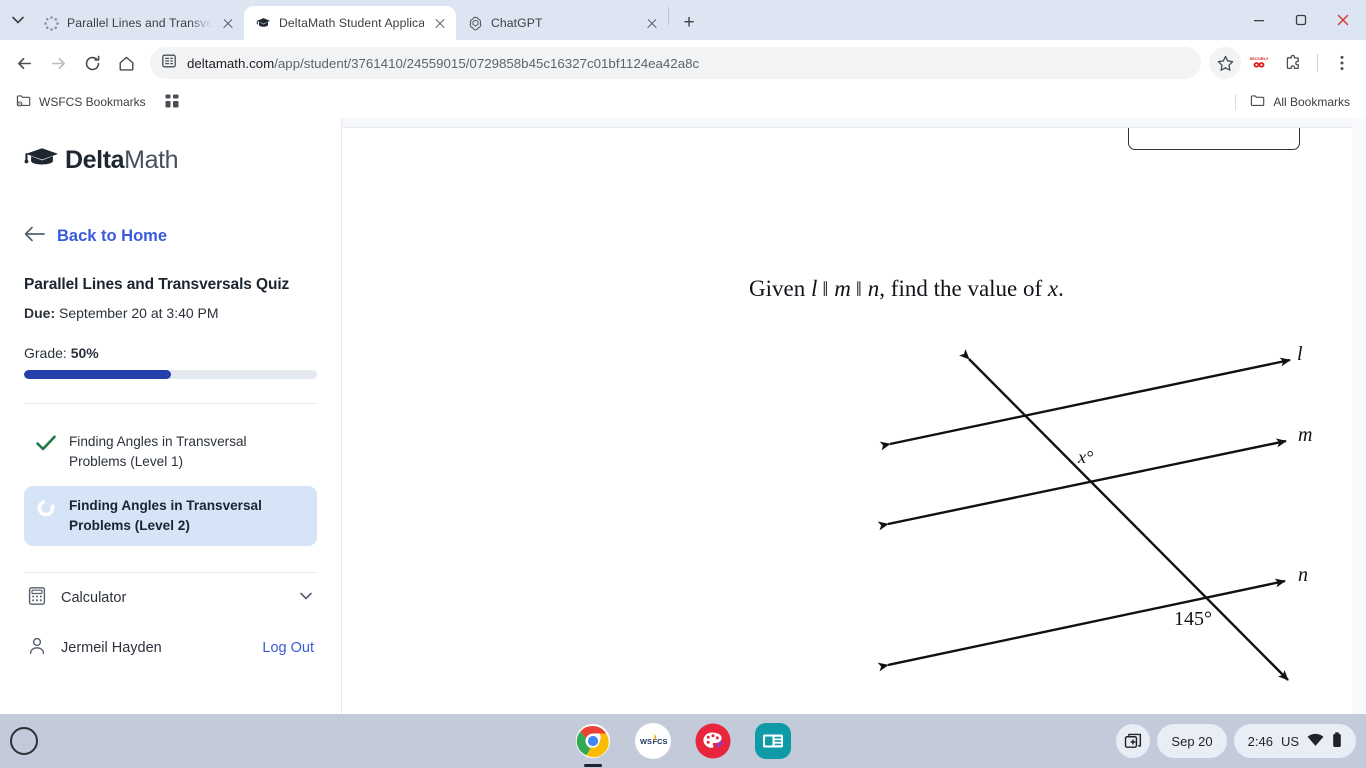 This screenshot has height=768, width=1366. I want to click on browser-tab-0: Parallel Lines and Transversals, so click(138, 23).